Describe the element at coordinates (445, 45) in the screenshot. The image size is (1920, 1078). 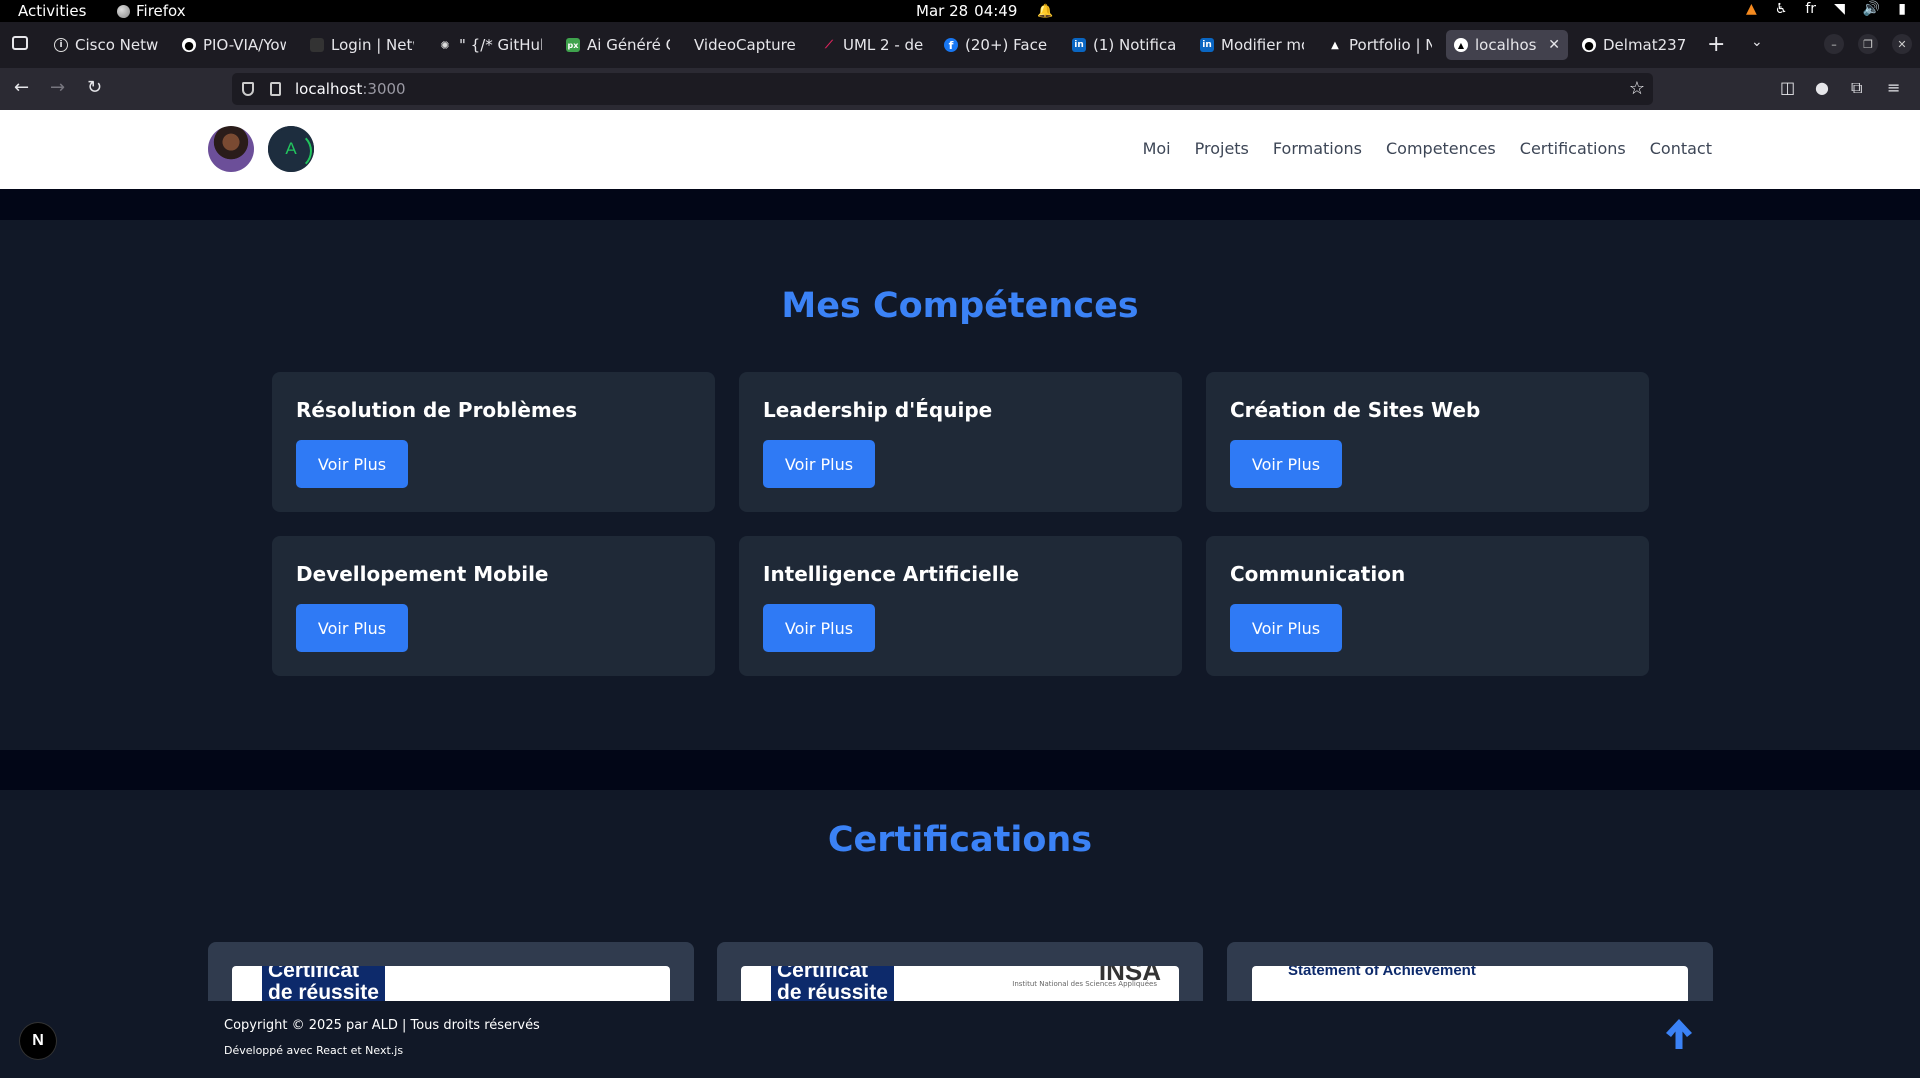
I see `openai-icon: ✺` at that location.